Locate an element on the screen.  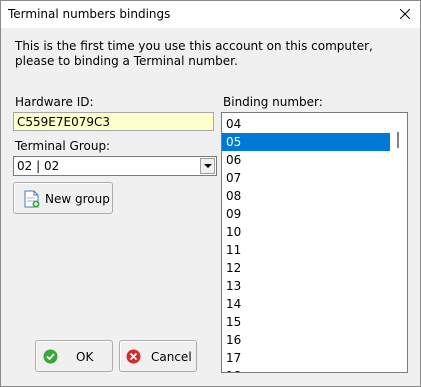
cancel-label: Cancel is located at coordinates (171, 357).